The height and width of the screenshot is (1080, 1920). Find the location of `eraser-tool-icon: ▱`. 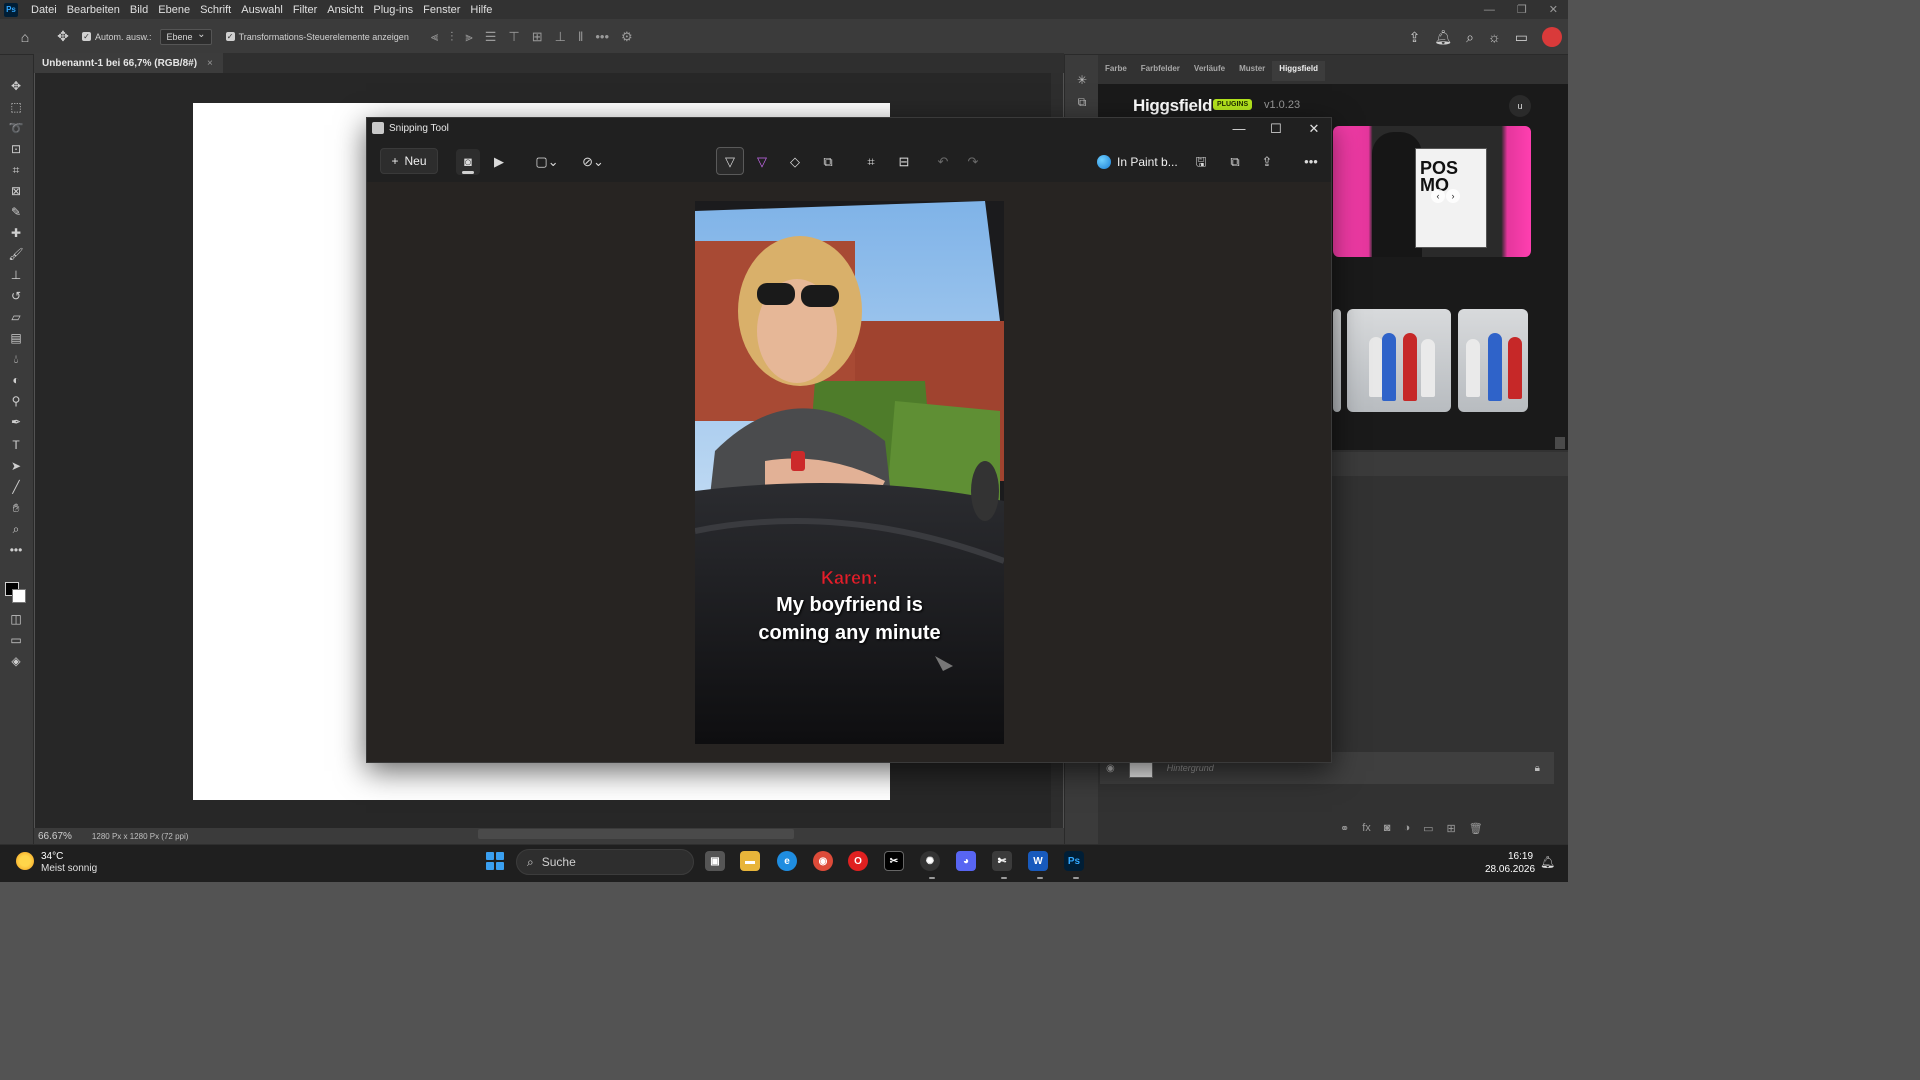

eraser-tool-icon: ▱ is located at coordinates (16, 317).